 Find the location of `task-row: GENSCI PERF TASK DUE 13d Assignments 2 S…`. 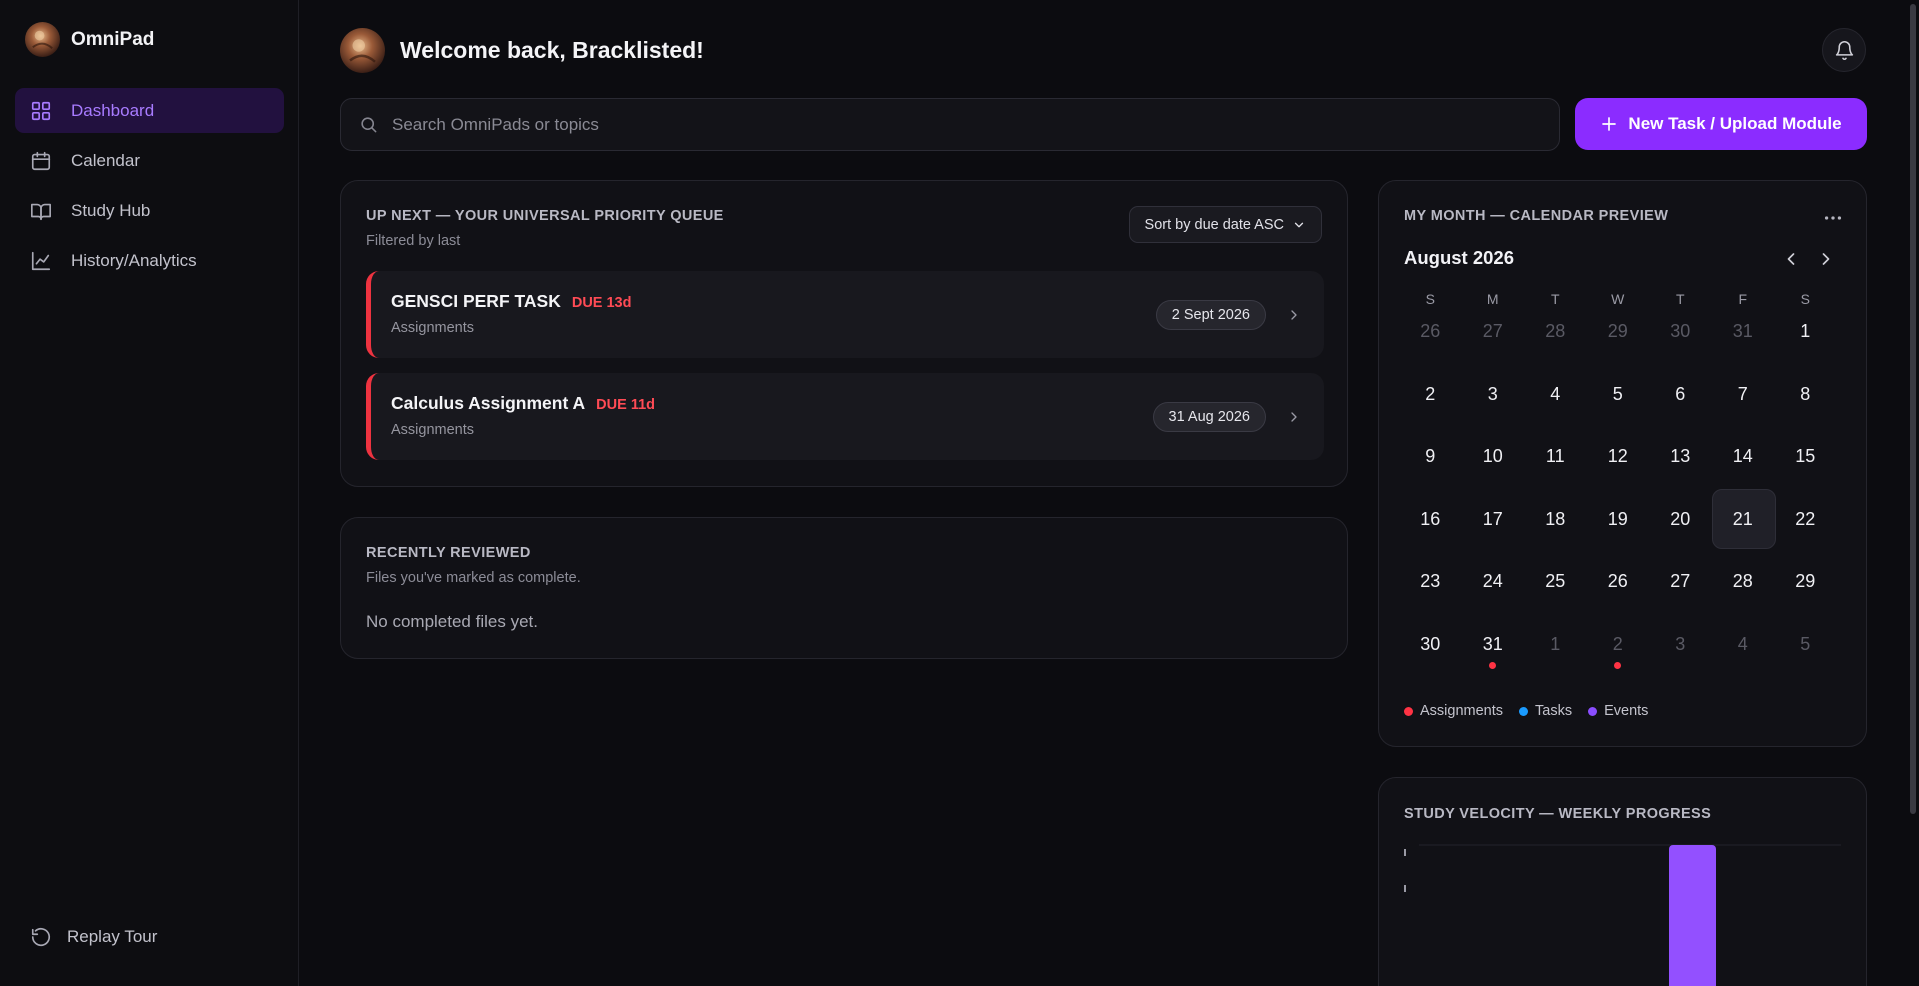

task-row: GENSCI PERF TASK DUE 13d Assignments 2 S… is located at coordinates (845, 314).